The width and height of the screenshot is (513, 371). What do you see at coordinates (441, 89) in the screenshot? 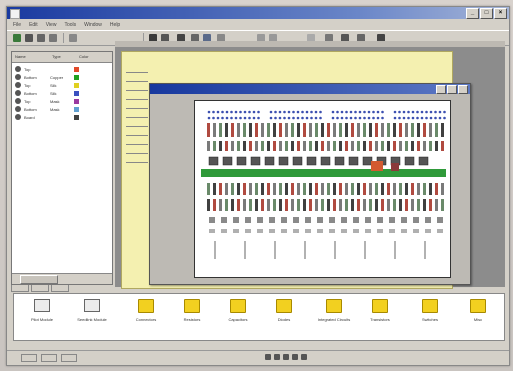
I see `schematic-minimize-button` at bounding box center [441, 89].